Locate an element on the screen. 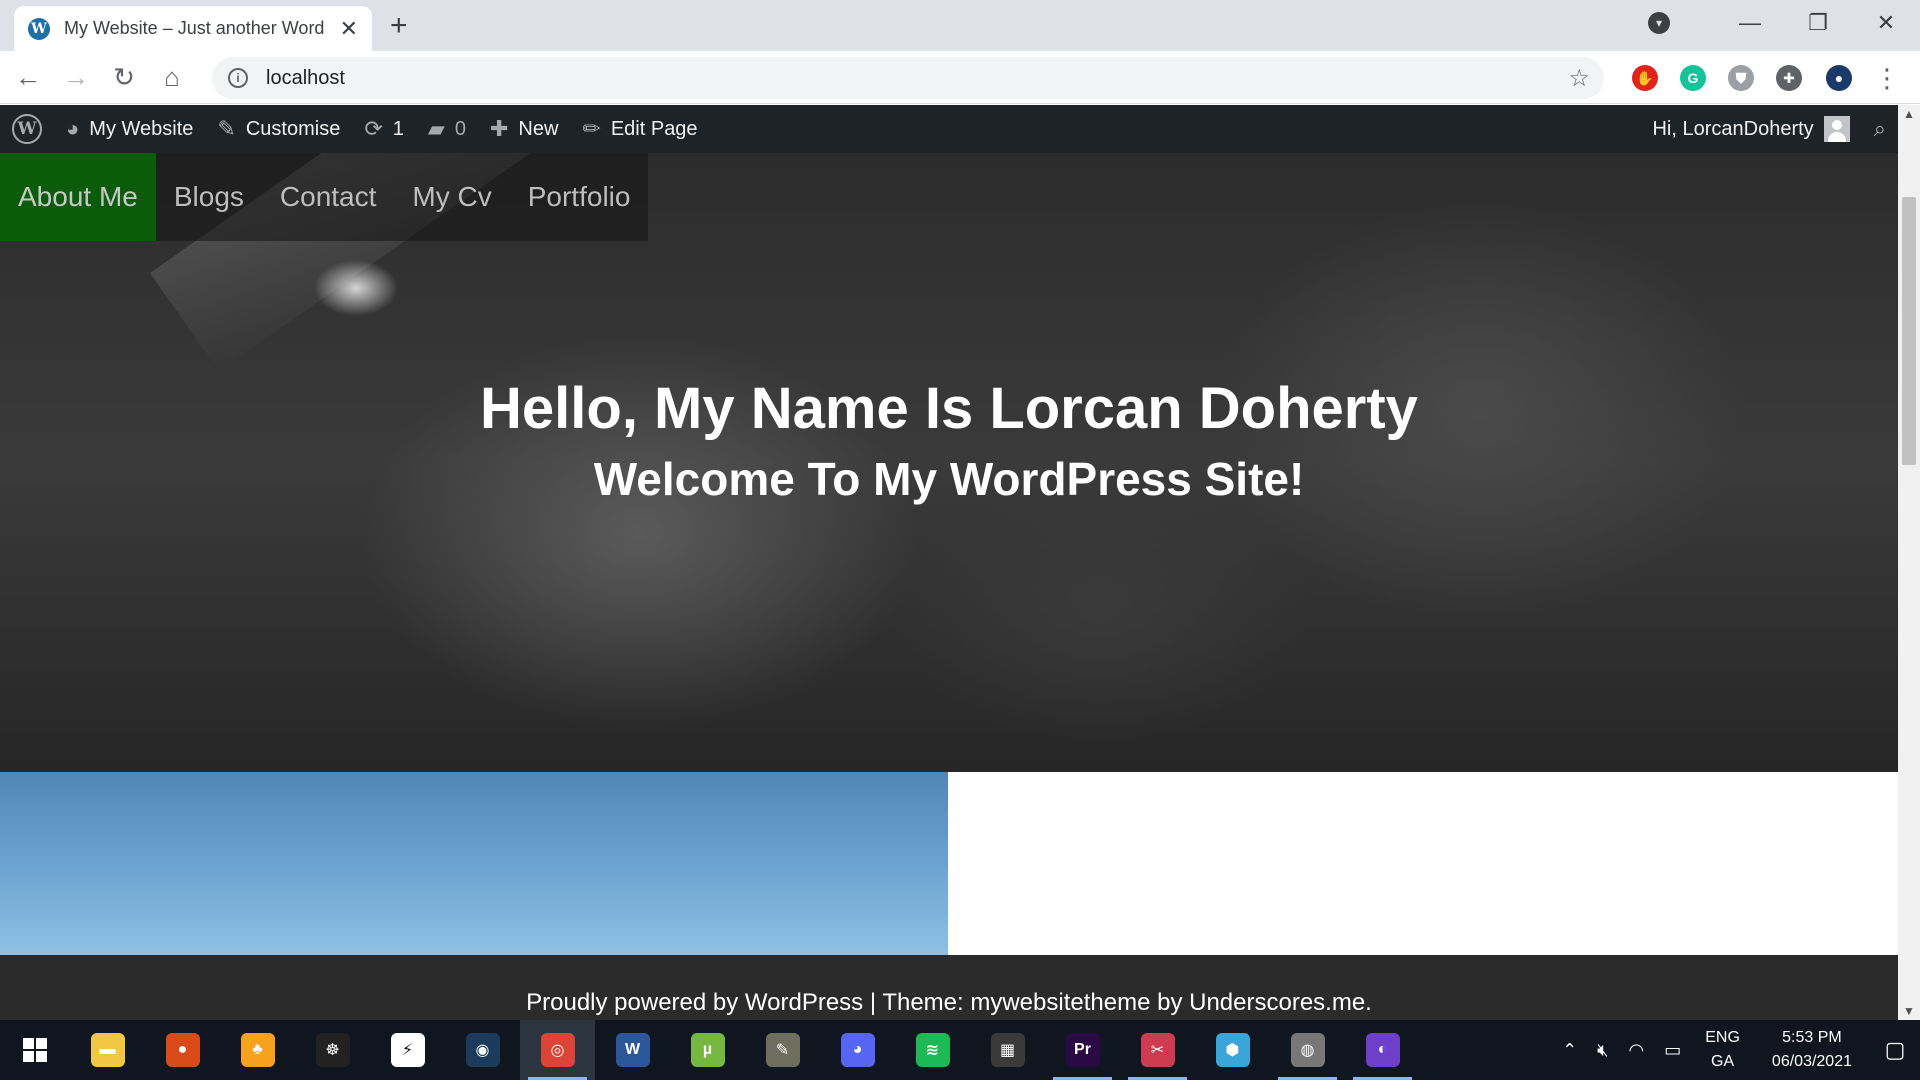  wifi-icon: ◠ is located at coordinates (1637, 1050).